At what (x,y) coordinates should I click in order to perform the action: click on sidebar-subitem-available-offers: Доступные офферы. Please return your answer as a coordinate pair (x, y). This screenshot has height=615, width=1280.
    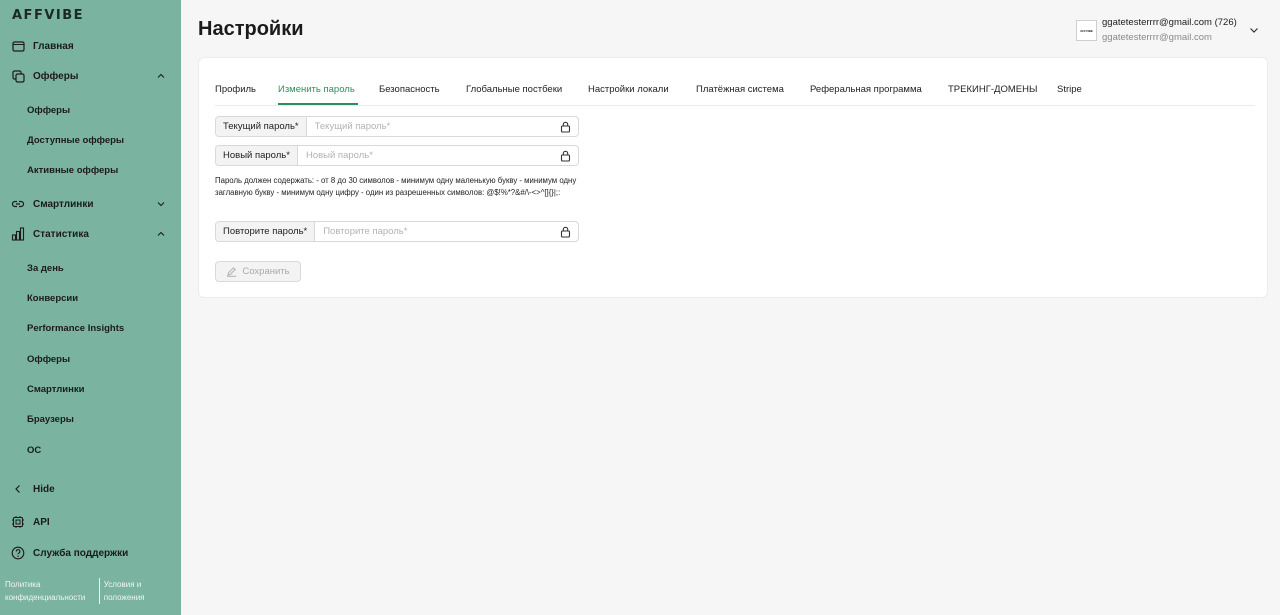
    Looking at the image, I should click on (75, 140).